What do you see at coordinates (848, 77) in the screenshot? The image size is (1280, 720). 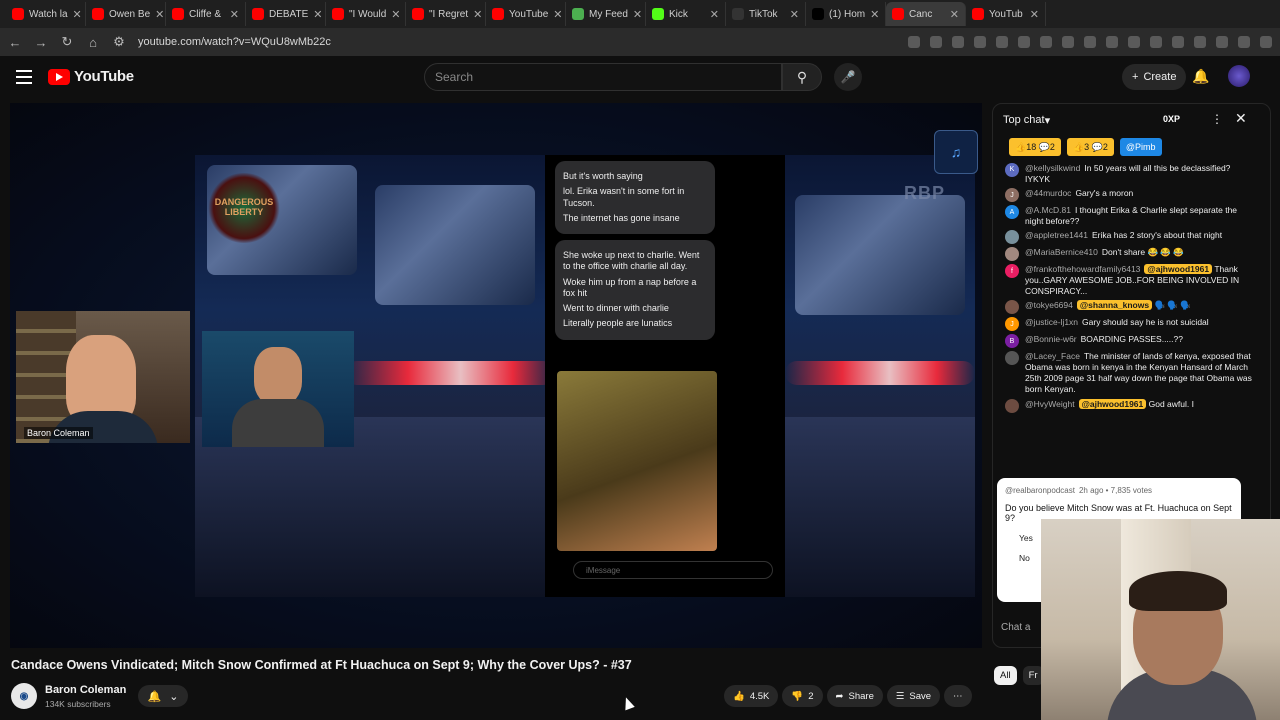 I see `microphone-icon: 🎤` at bounding box center [848, 77].